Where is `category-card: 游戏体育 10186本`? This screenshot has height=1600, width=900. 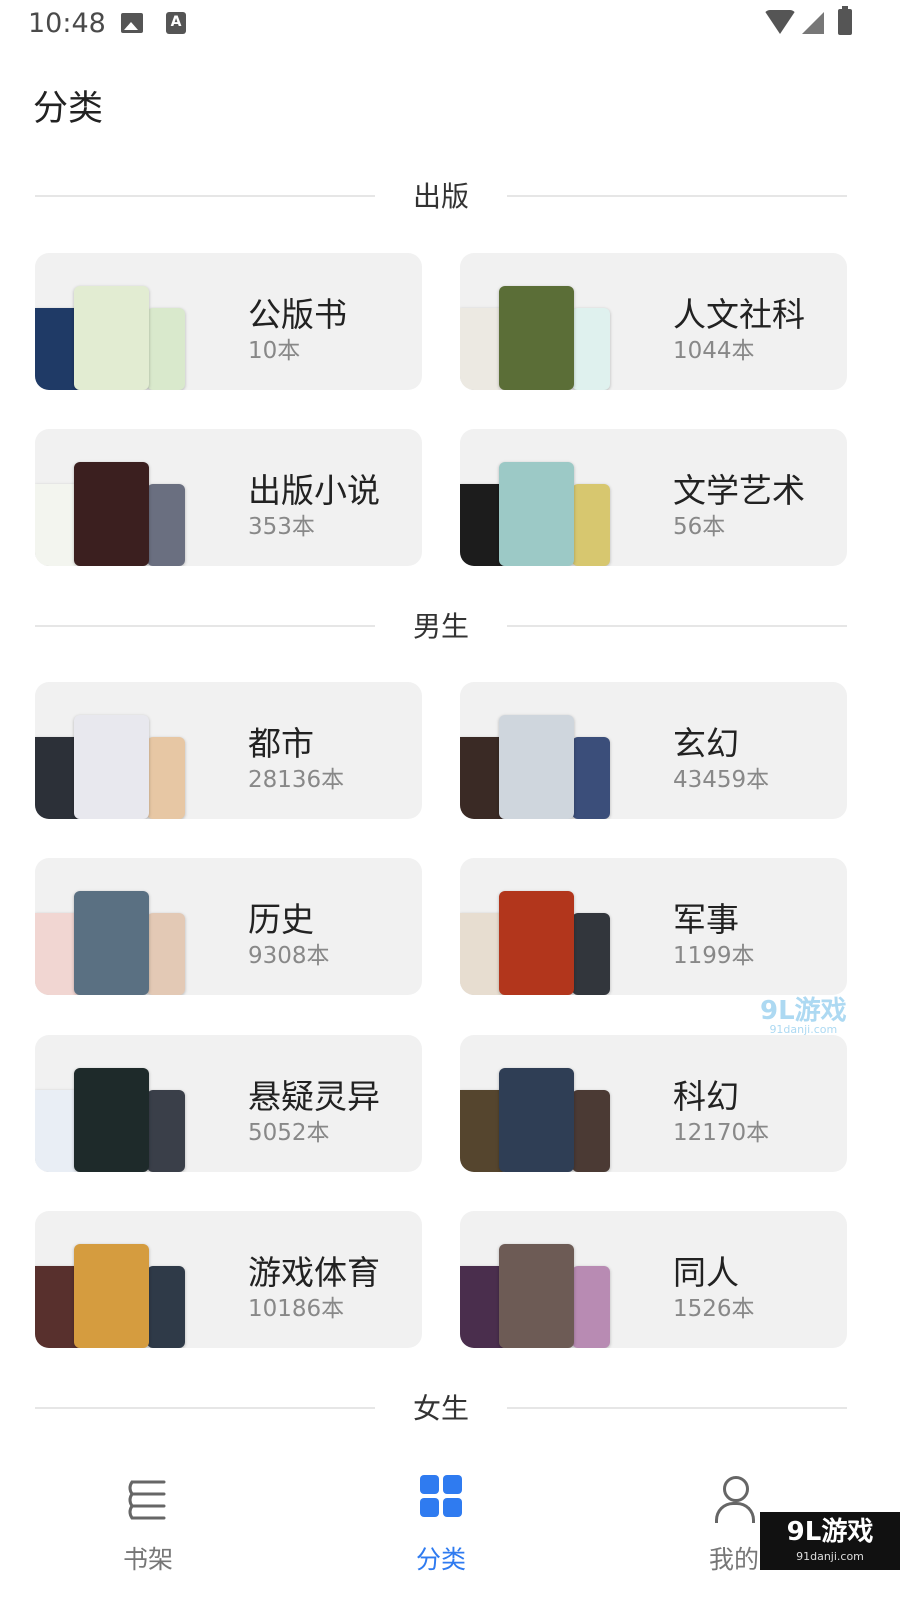 category-card: 游戏体育 10186本 is located at coordinates (228, 1279).